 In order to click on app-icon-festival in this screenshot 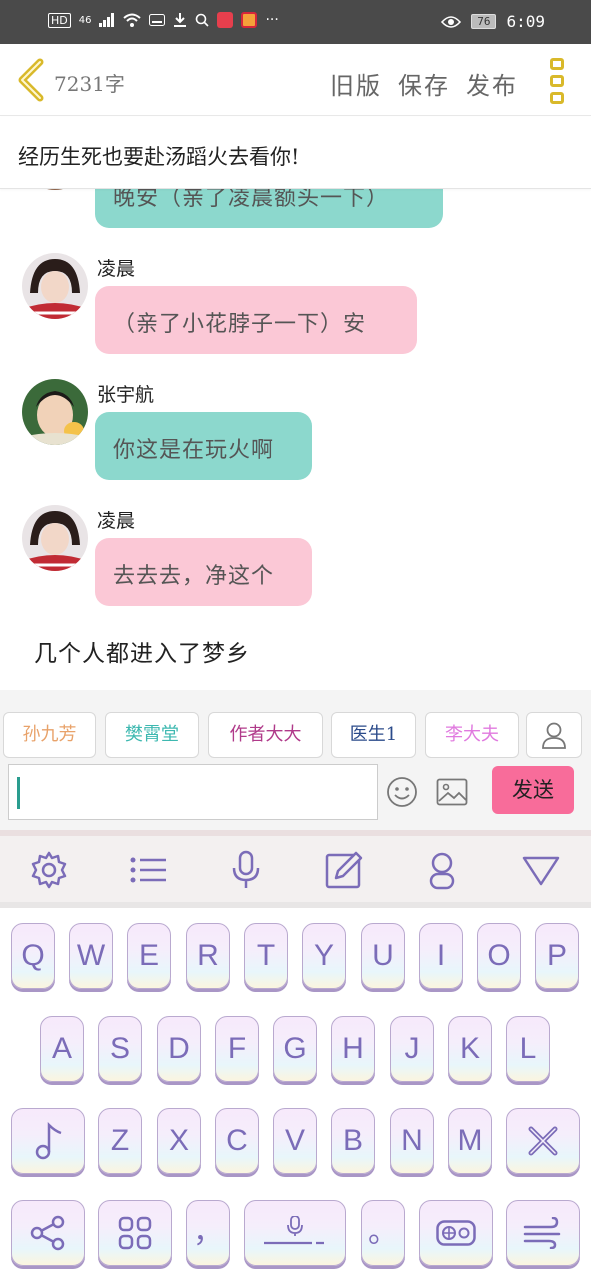, I will do `click(249, 20)`.